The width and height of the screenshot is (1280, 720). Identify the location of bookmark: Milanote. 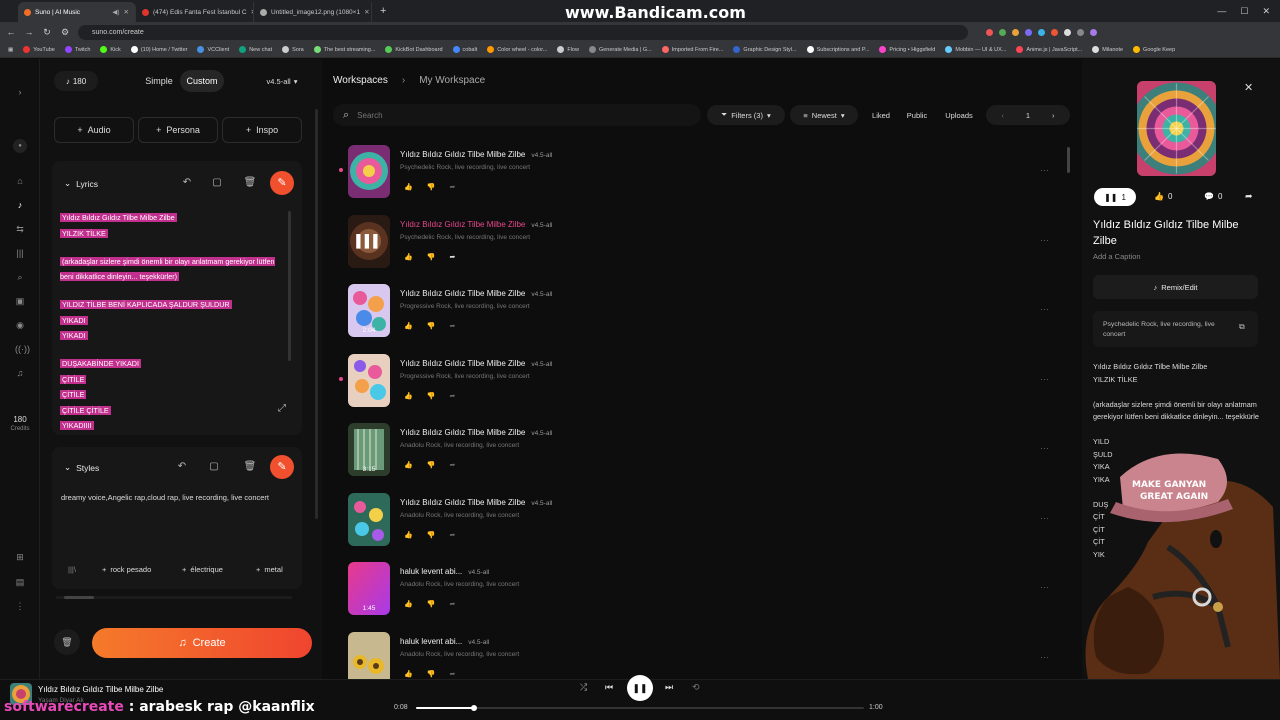
(1107, 49).